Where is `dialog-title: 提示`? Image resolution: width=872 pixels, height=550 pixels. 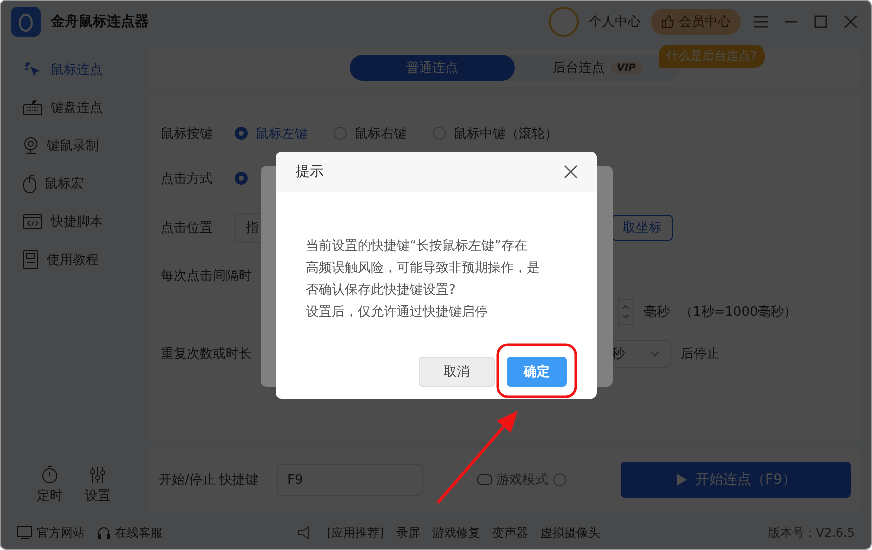
dialog-title: 提示 is located at coordinates (310, 172).